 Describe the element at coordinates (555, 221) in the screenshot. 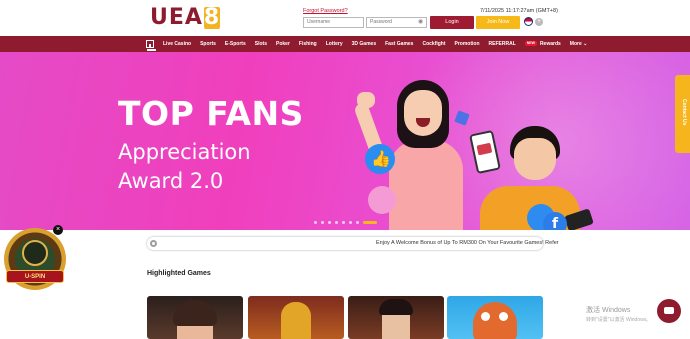

I see `facebook-icon: f` at that location.